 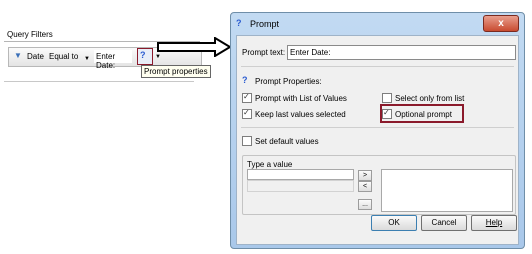 I want to click on dialog-titlebar: ? Prompt x, so click(x=377, y=23).